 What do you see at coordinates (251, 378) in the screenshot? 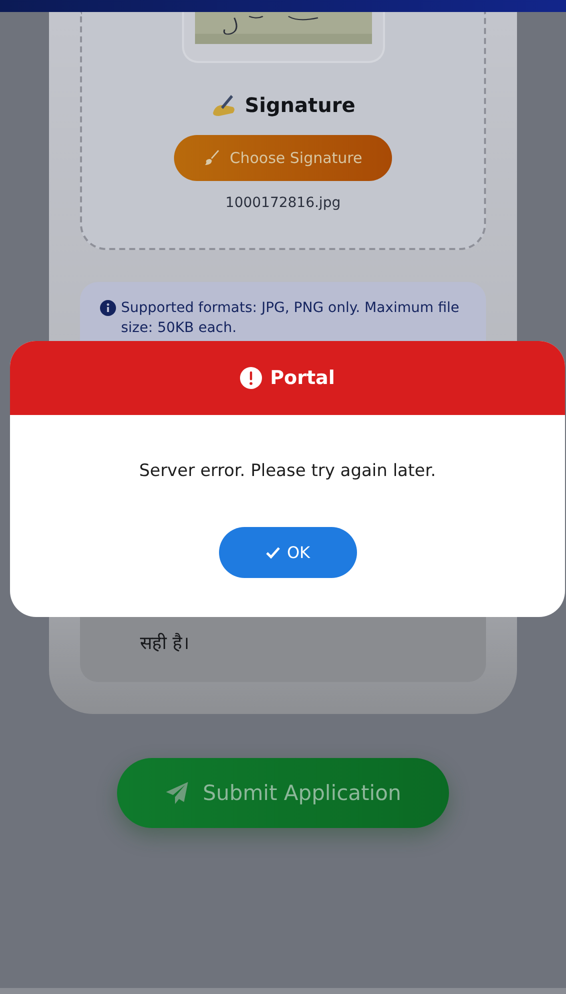
I see `alert-icon` at bounding box center [251, 378].